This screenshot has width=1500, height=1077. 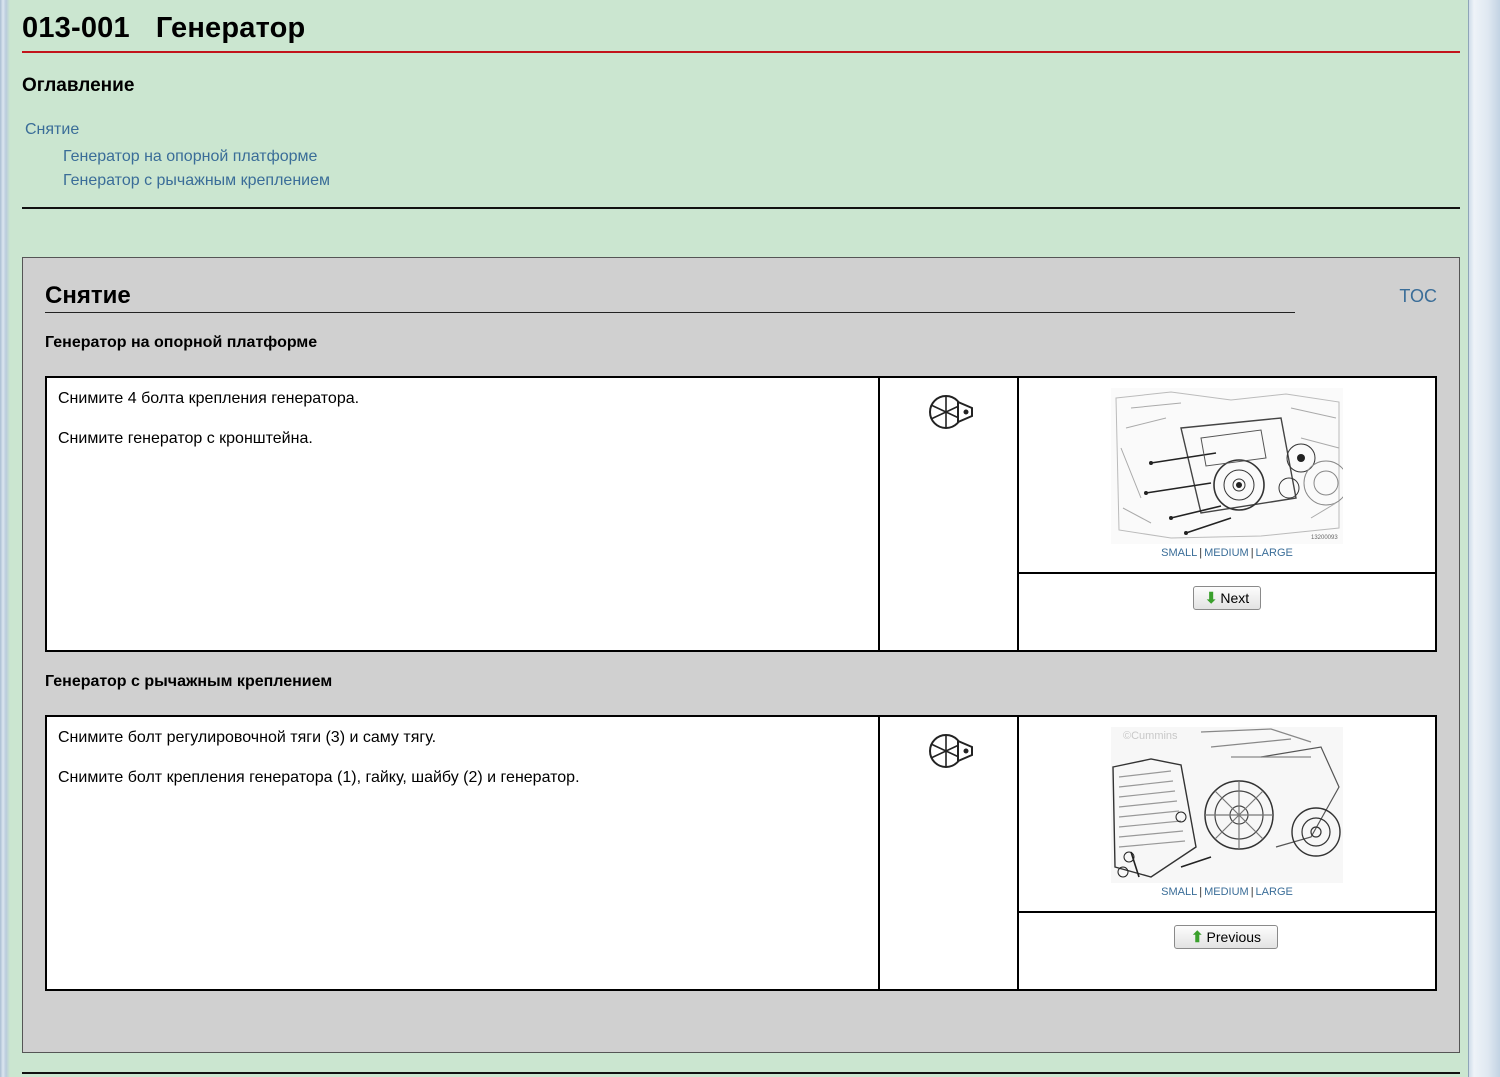 I want to click on toc-link-platform-mount: Генератор на опорной платформе, so click(x=742, y=157).